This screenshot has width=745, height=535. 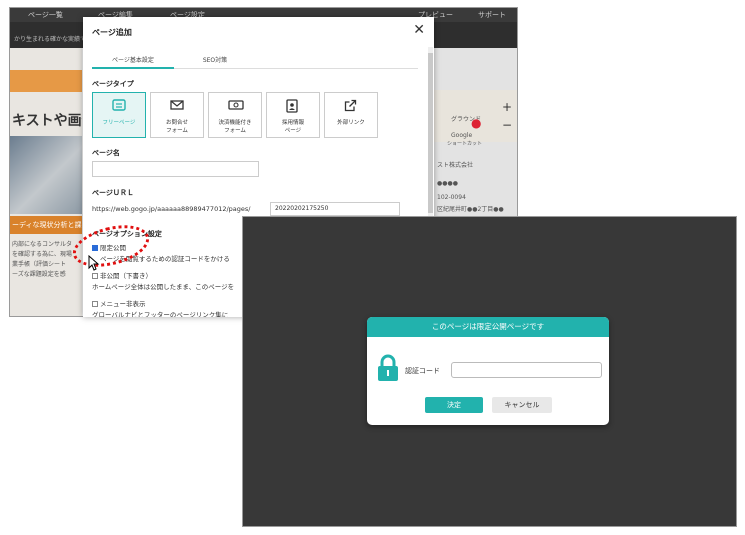 I want to click on option-limited: 限定公開, so click(x=109, y=247).